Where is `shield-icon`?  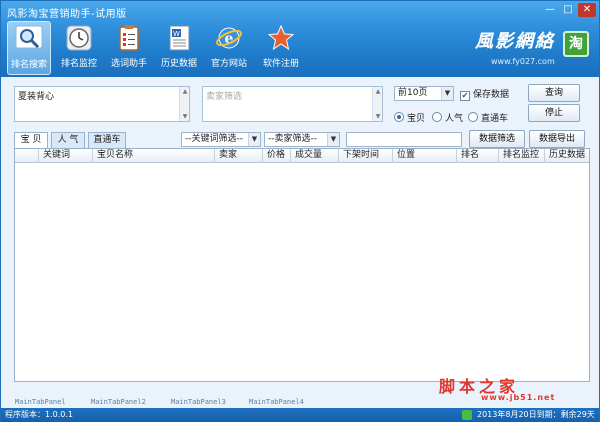 shield-icon is located at coordinates (467, 415).